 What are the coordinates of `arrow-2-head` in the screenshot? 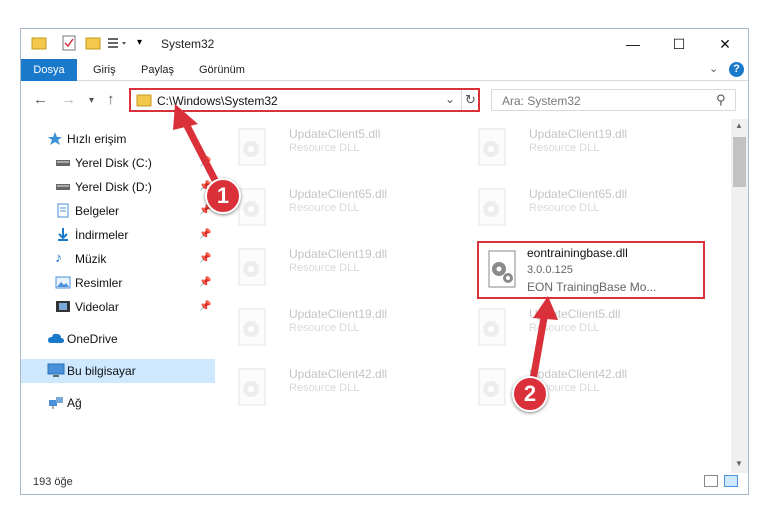 It's located at (545, 308).